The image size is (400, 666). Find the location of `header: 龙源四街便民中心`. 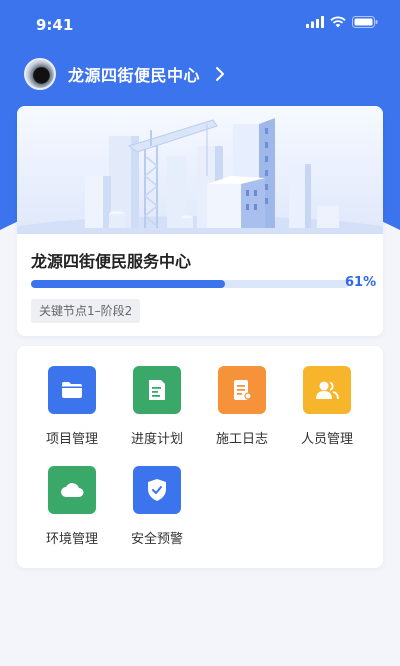

header: 龙源四街便民中心 is located at coordinates (126, 74).